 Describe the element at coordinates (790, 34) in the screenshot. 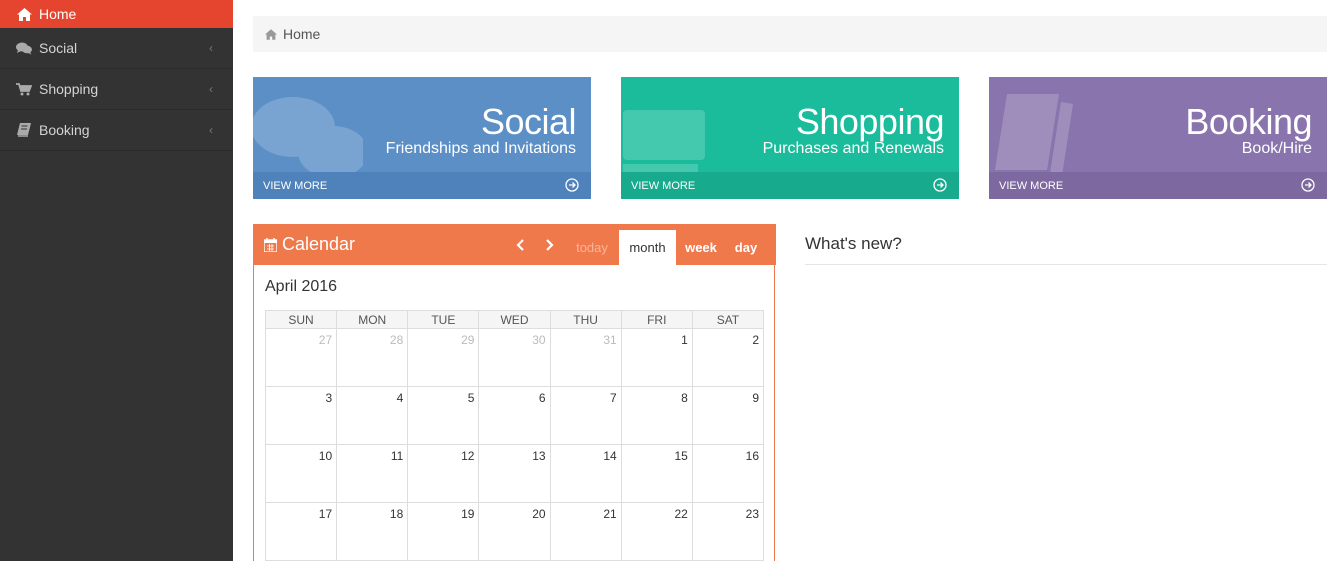

I see `breadcrumb: Home` at that location.